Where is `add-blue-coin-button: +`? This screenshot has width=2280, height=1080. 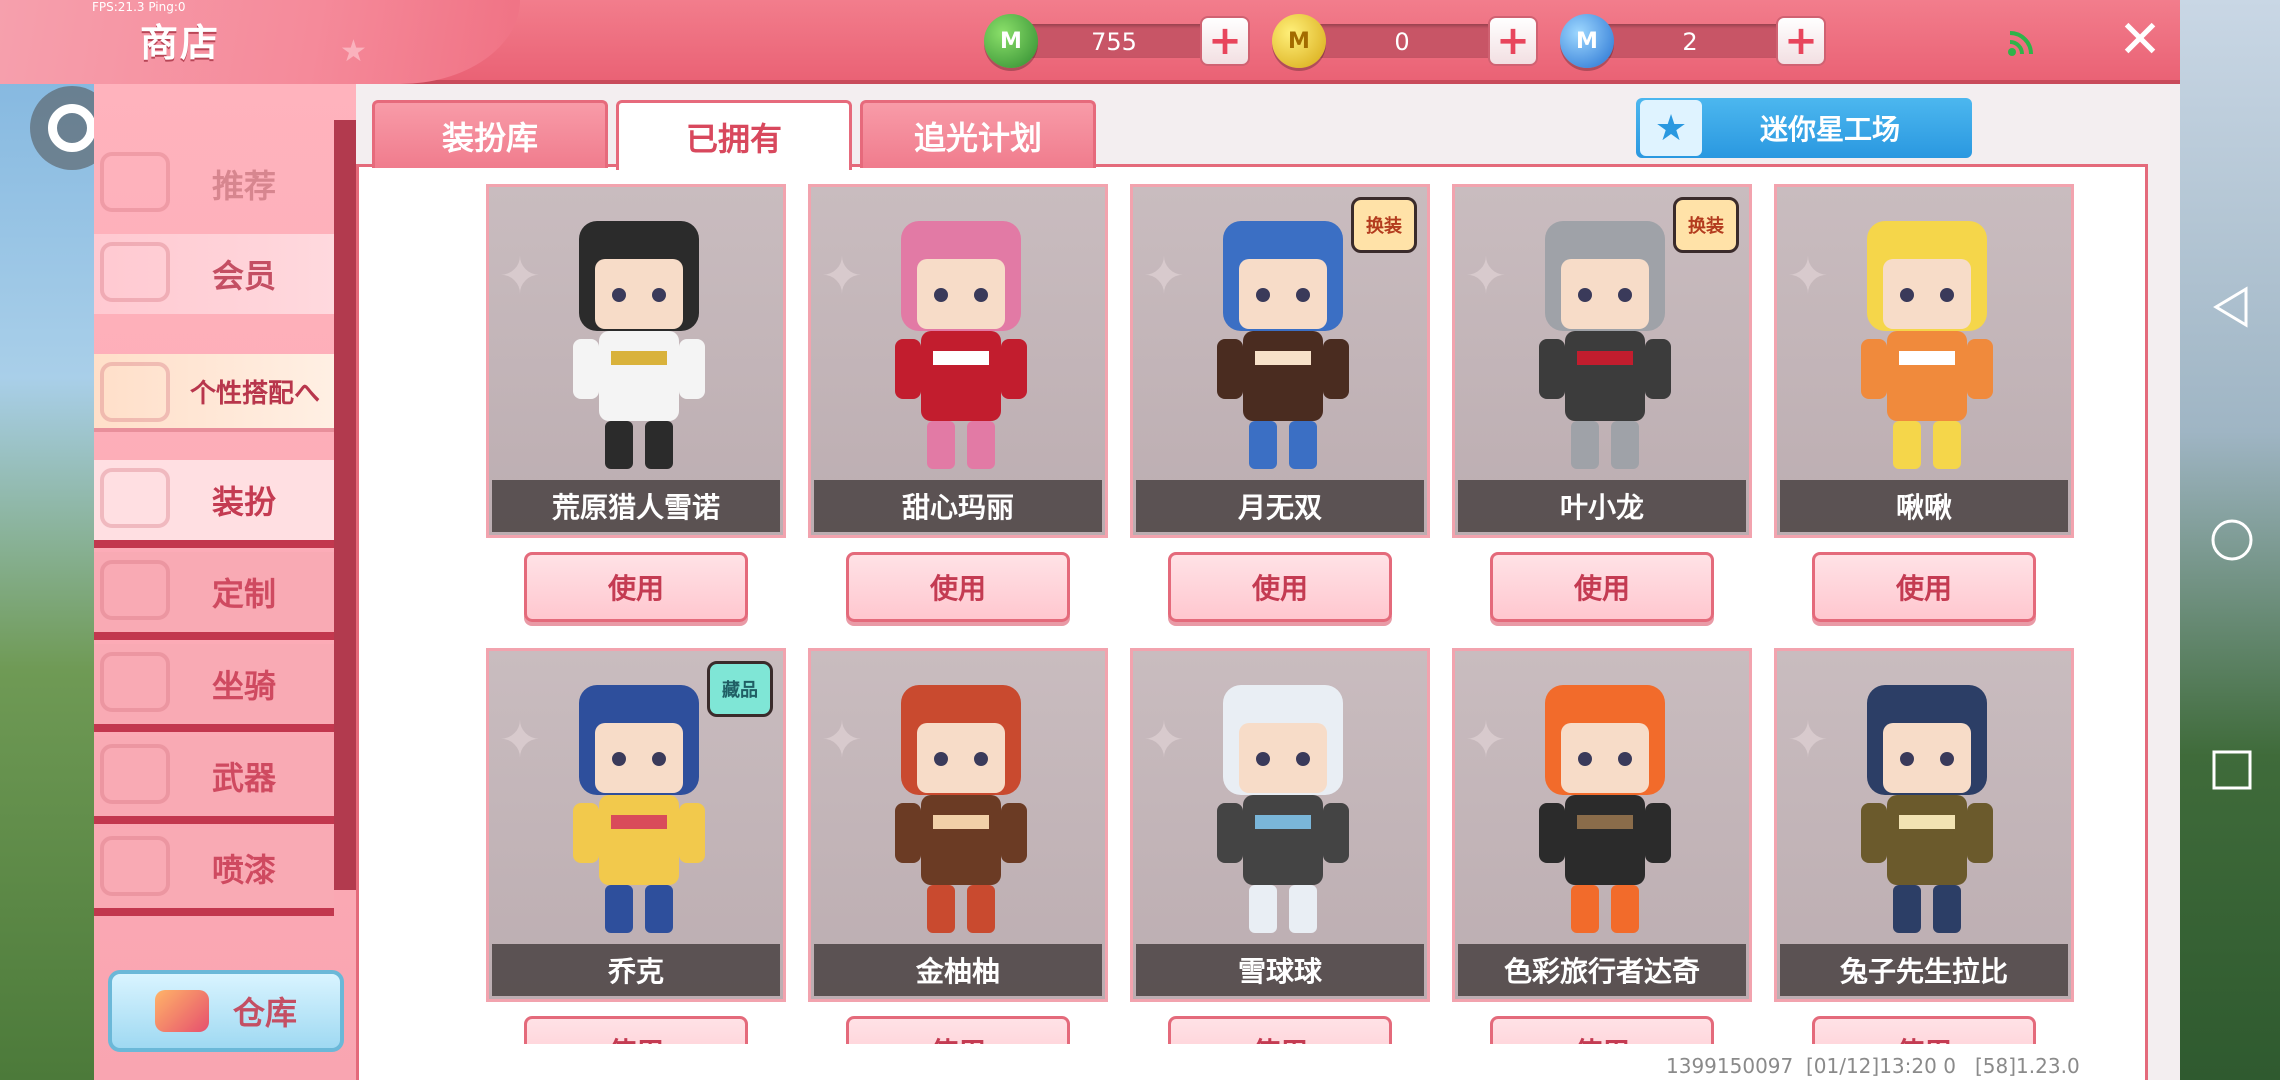 add-blue-coin-button: + is located at coordinates (1801, 41).